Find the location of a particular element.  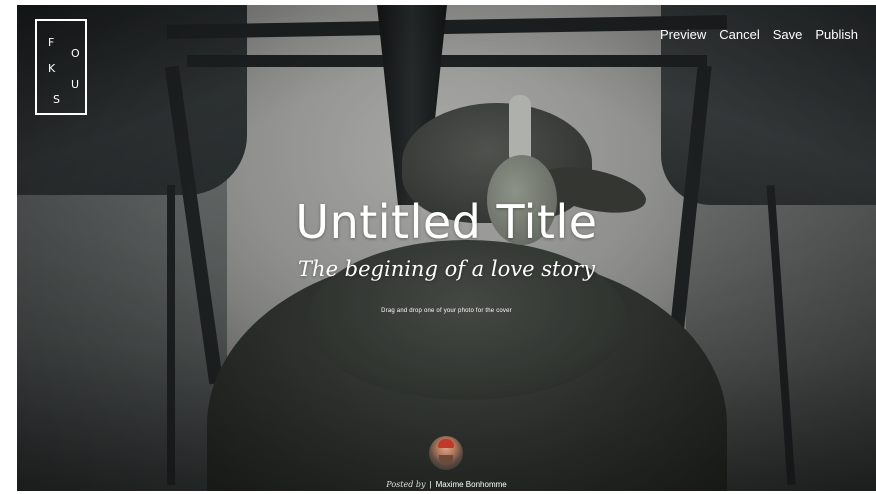

story-title: Untitled Title is located at coordinates (446, 222).